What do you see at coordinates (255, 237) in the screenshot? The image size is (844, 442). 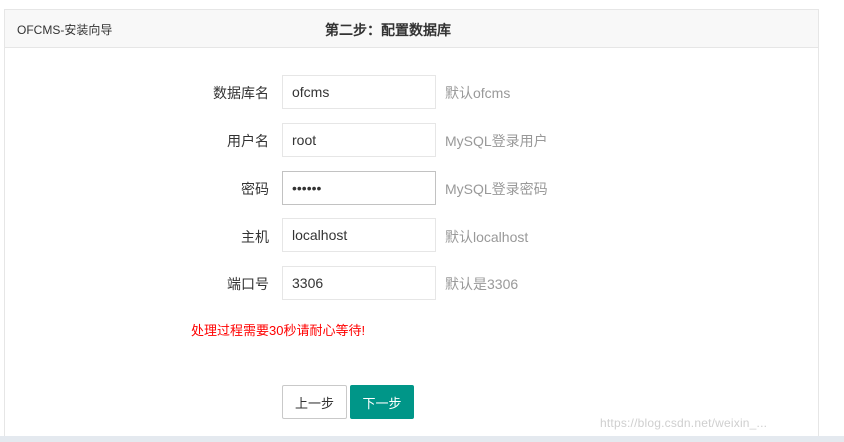 I see `host-label: 主机` at bounding box center [255, 237].